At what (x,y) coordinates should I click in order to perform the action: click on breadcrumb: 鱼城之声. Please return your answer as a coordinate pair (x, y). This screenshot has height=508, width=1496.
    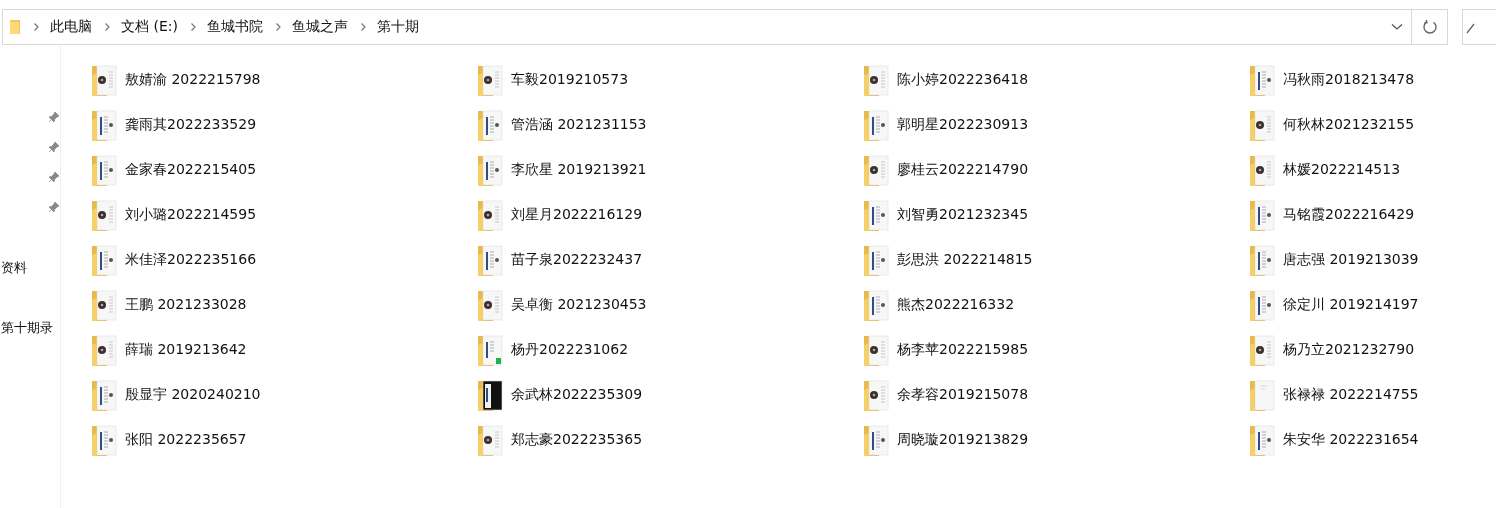
    Looking at the image, I should click on (319, 27).